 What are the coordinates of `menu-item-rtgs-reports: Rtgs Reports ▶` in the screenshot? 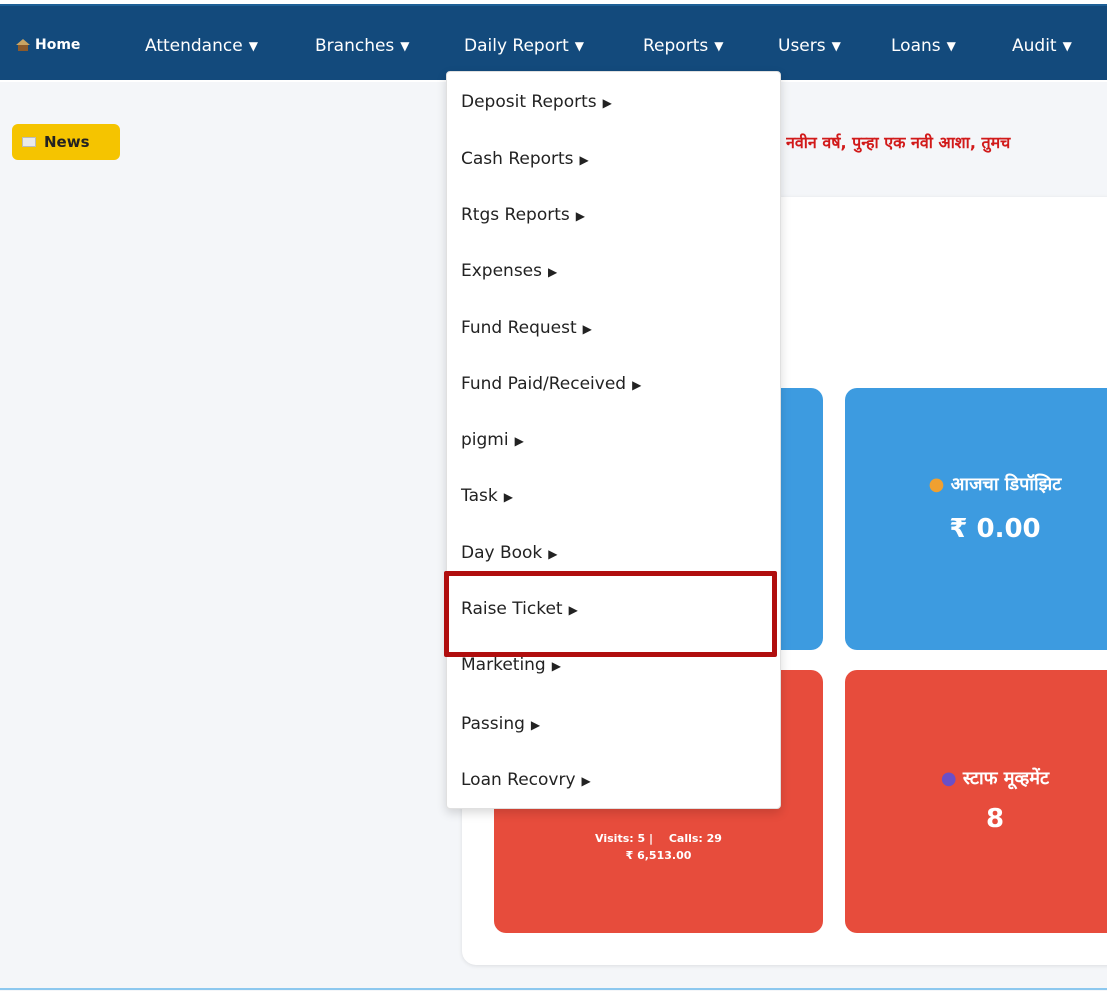 It's located at (523, 215).